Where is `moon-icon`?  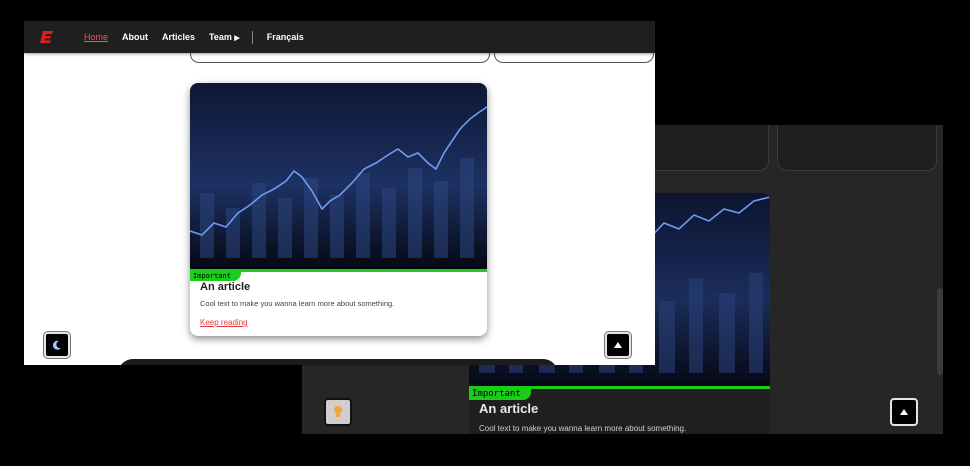 moon-icon is located at coordinates (56, 345).